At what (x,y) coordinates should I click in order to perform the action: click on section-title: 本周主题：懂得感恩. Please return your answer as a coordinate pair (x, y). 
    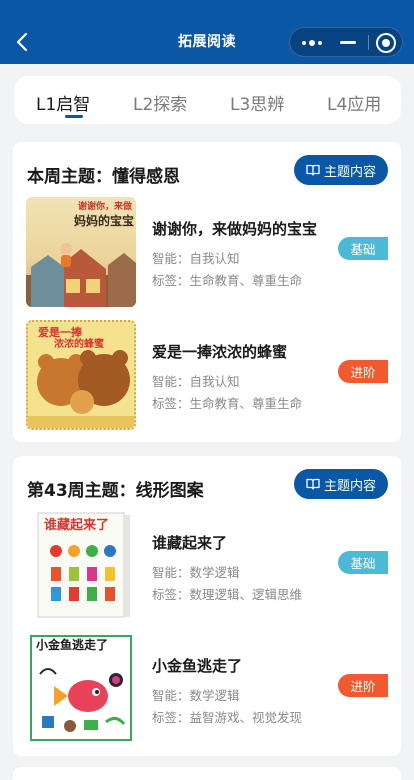
    Looking at the image, I should click on (103, 177).